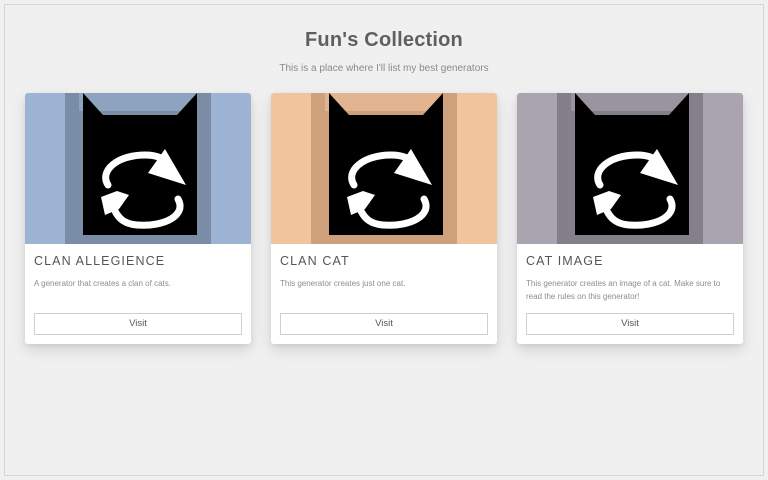 Image resolution: width=768 pixels, height=480 pixels. What do you see at coordinates (315, 261) in the screenshot?
I see `card-title: CLAN CAT` at bounding box center [315, 261].